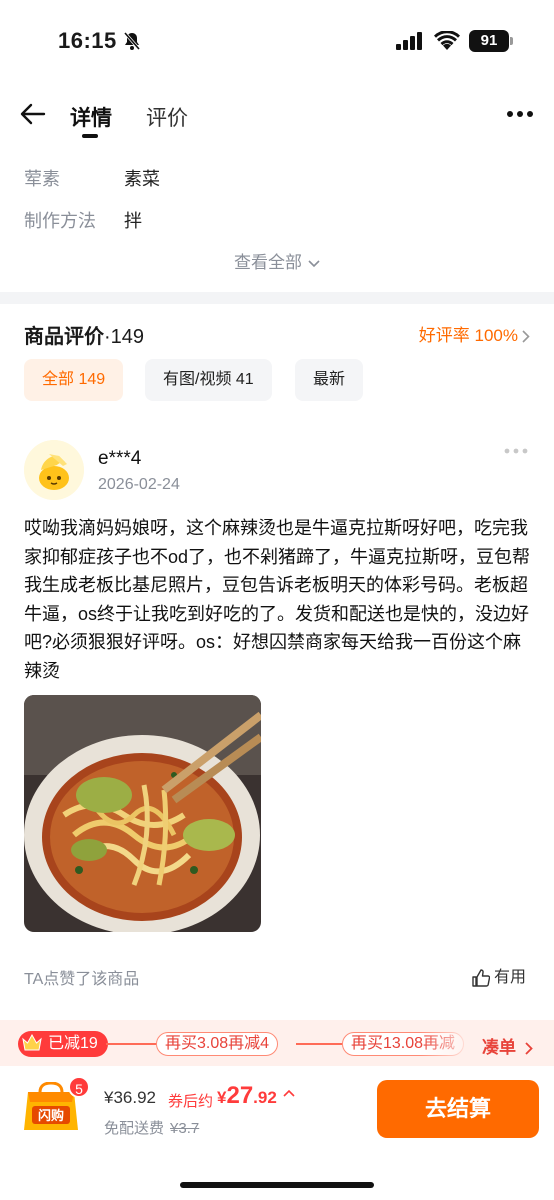 The height and width of the screenshot is (1200, 554). Describe the element at coordinates (289, 1093) in the screenshot. I see `chevron-up-icon` at that location.